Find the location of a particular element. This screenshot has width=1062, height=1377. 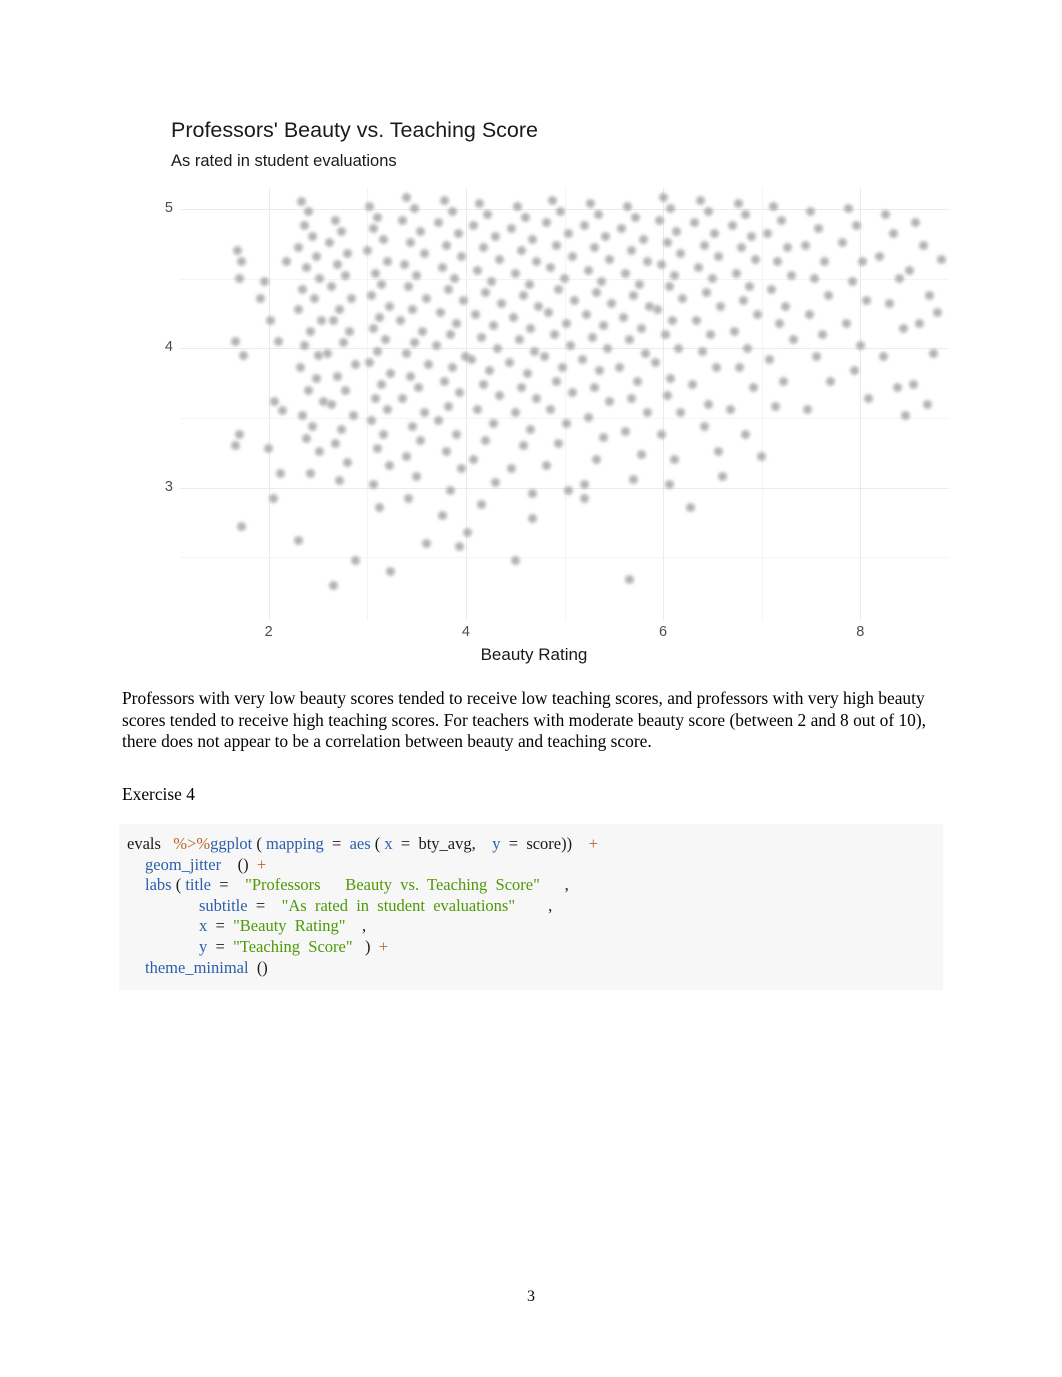

code-token-arg: mapping is located at coordinates (295, 843).